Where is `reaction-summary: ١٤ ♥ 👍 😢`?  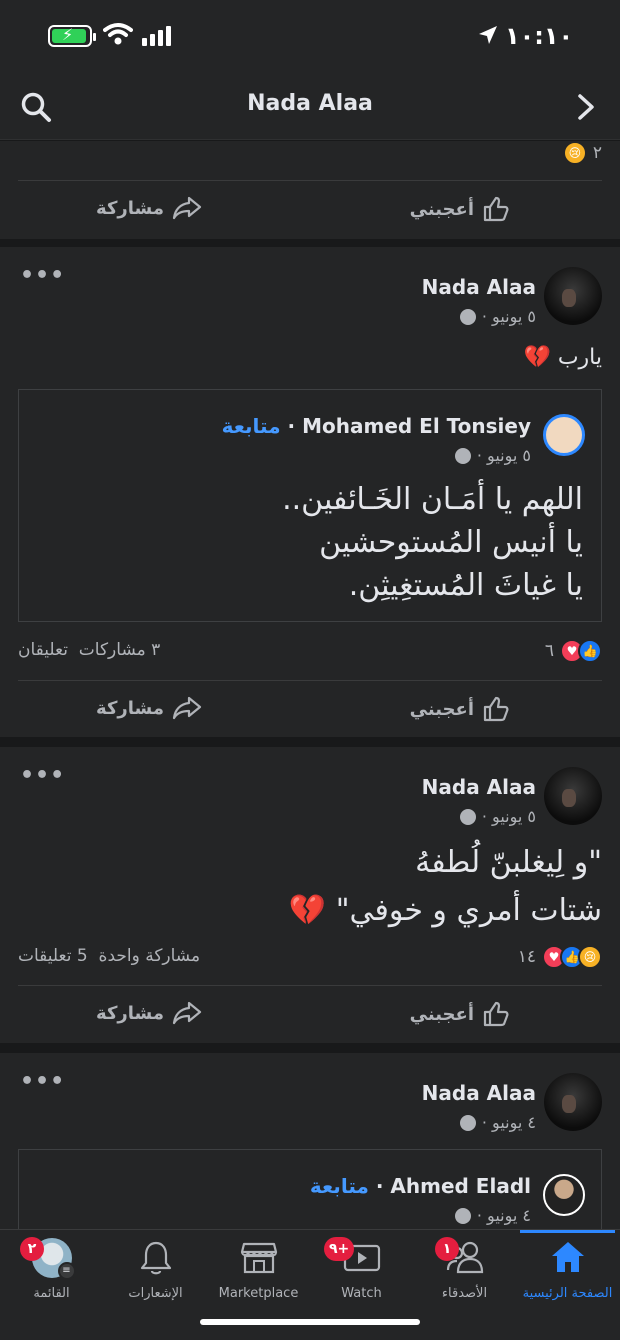
reaction-summary: ١٤ ♥ 👍 😢 is located at coordinates (560, 957).